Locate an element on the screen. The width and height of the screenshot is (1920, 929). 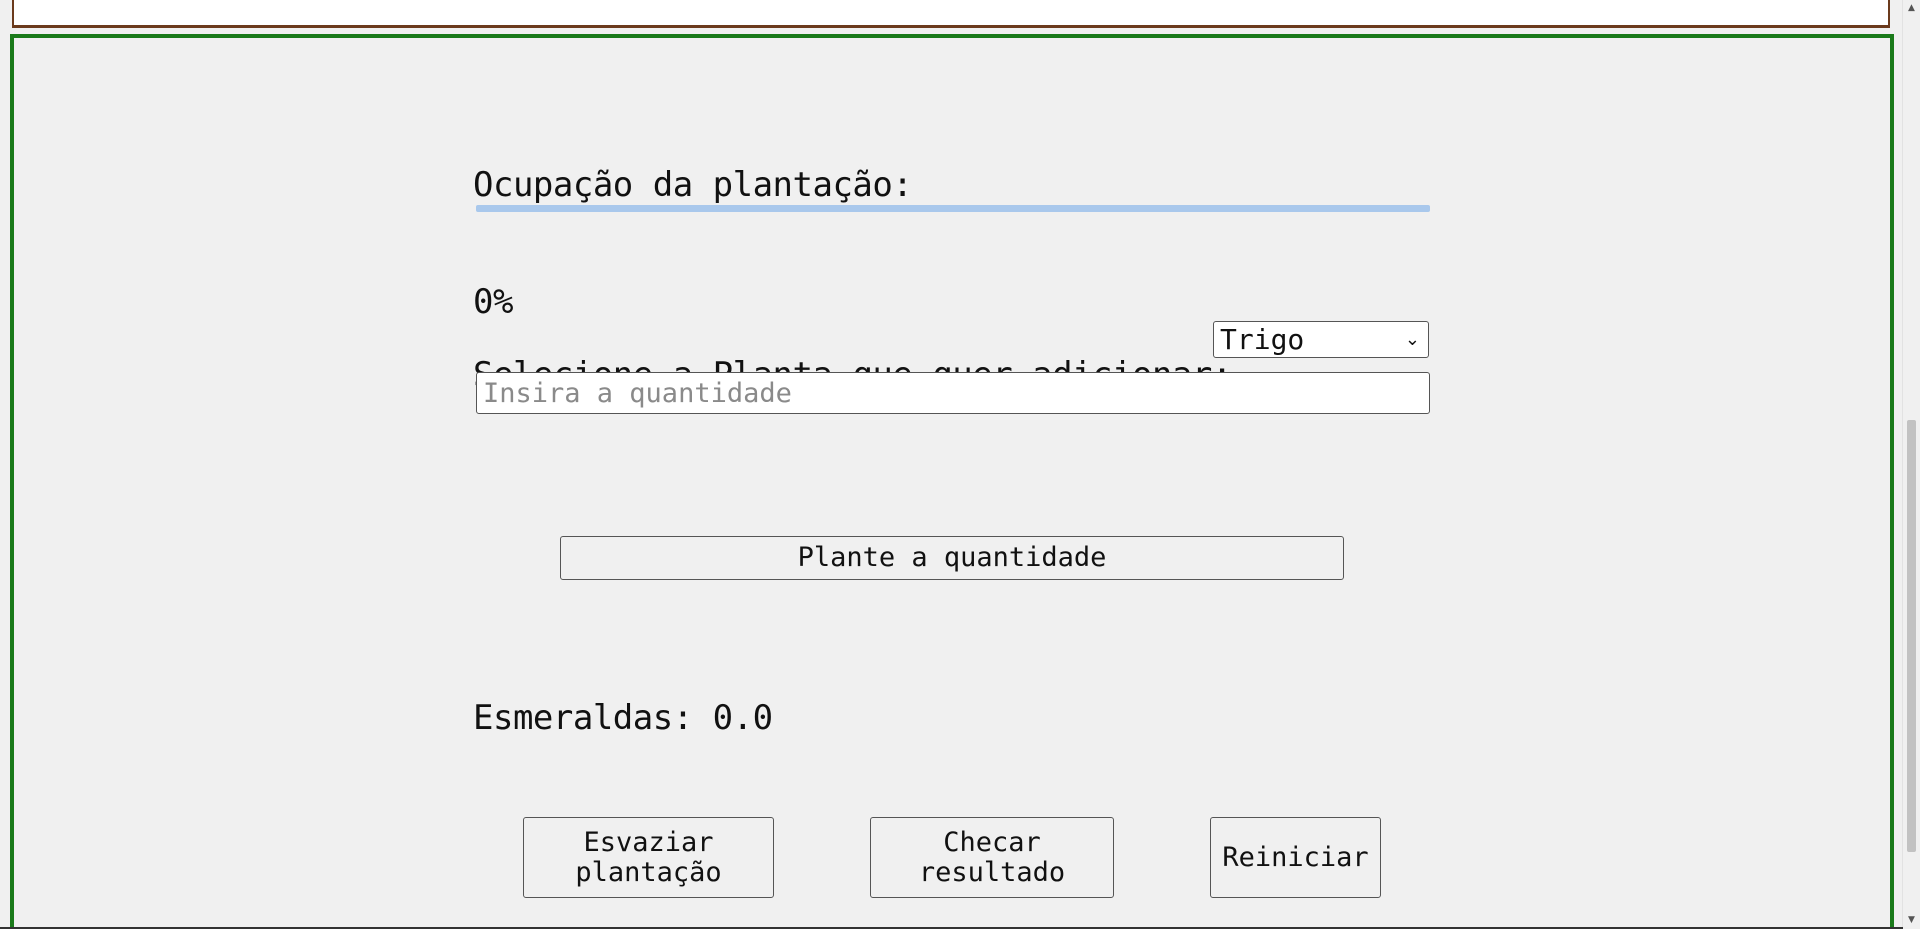
vertical-scrollbar: ▲ ▼ is located at coordinates (1911, 464).